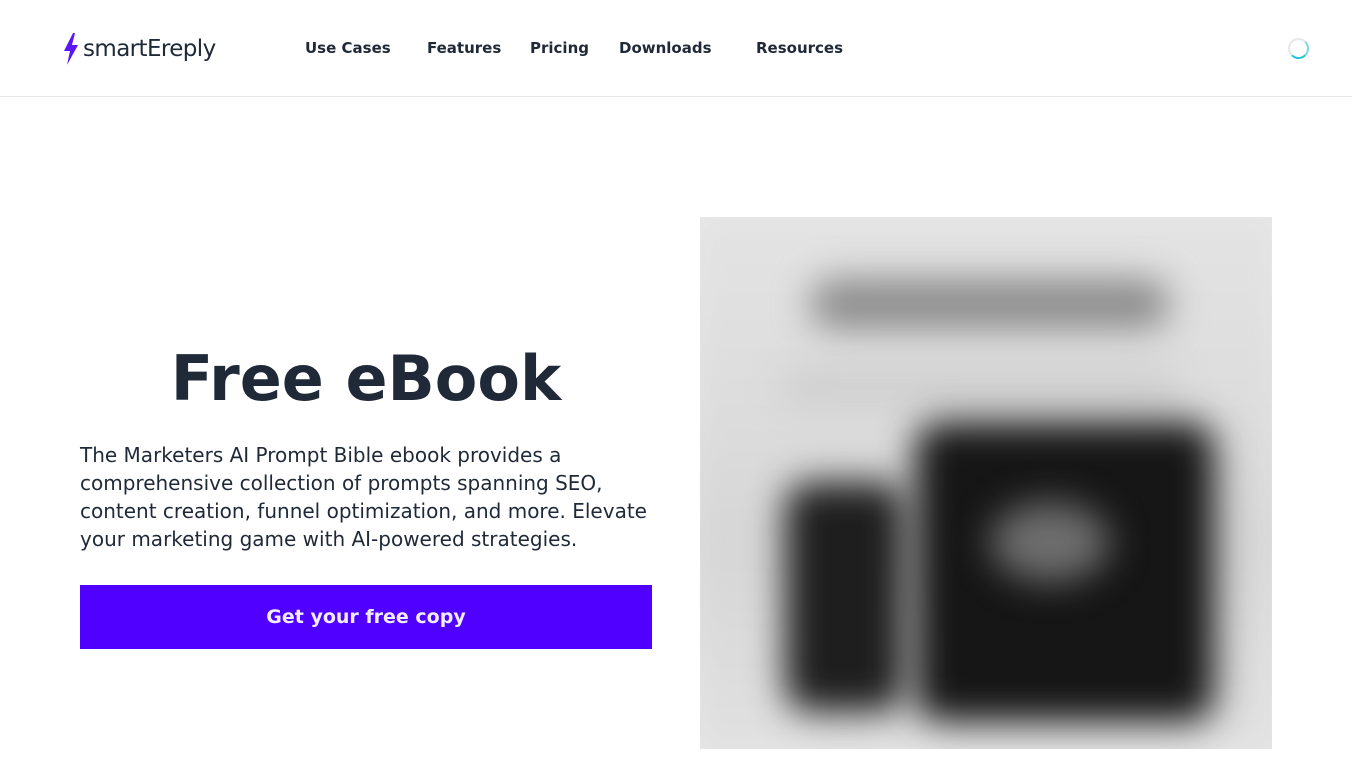  I want to click on nav-features: Features, so click(464, 48).